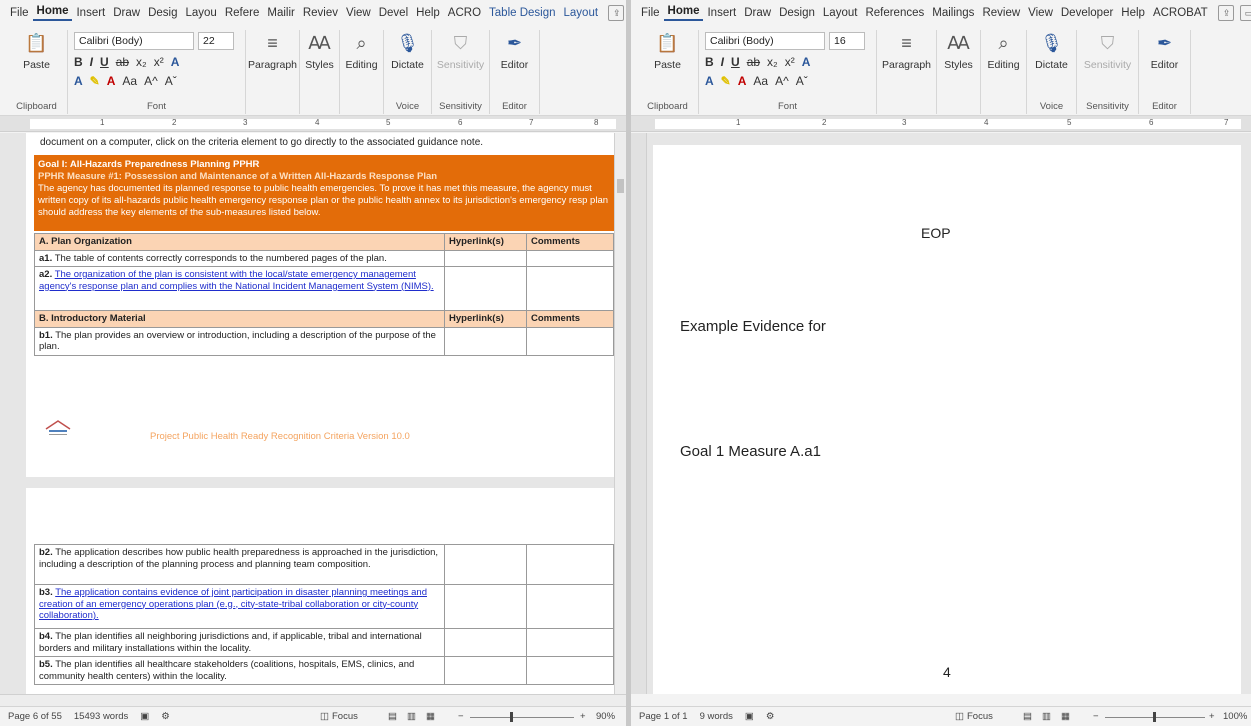 The width and height of the screenshot is (1251, 726). I want to click on comments-icon: ▭, so click(1245, 13).